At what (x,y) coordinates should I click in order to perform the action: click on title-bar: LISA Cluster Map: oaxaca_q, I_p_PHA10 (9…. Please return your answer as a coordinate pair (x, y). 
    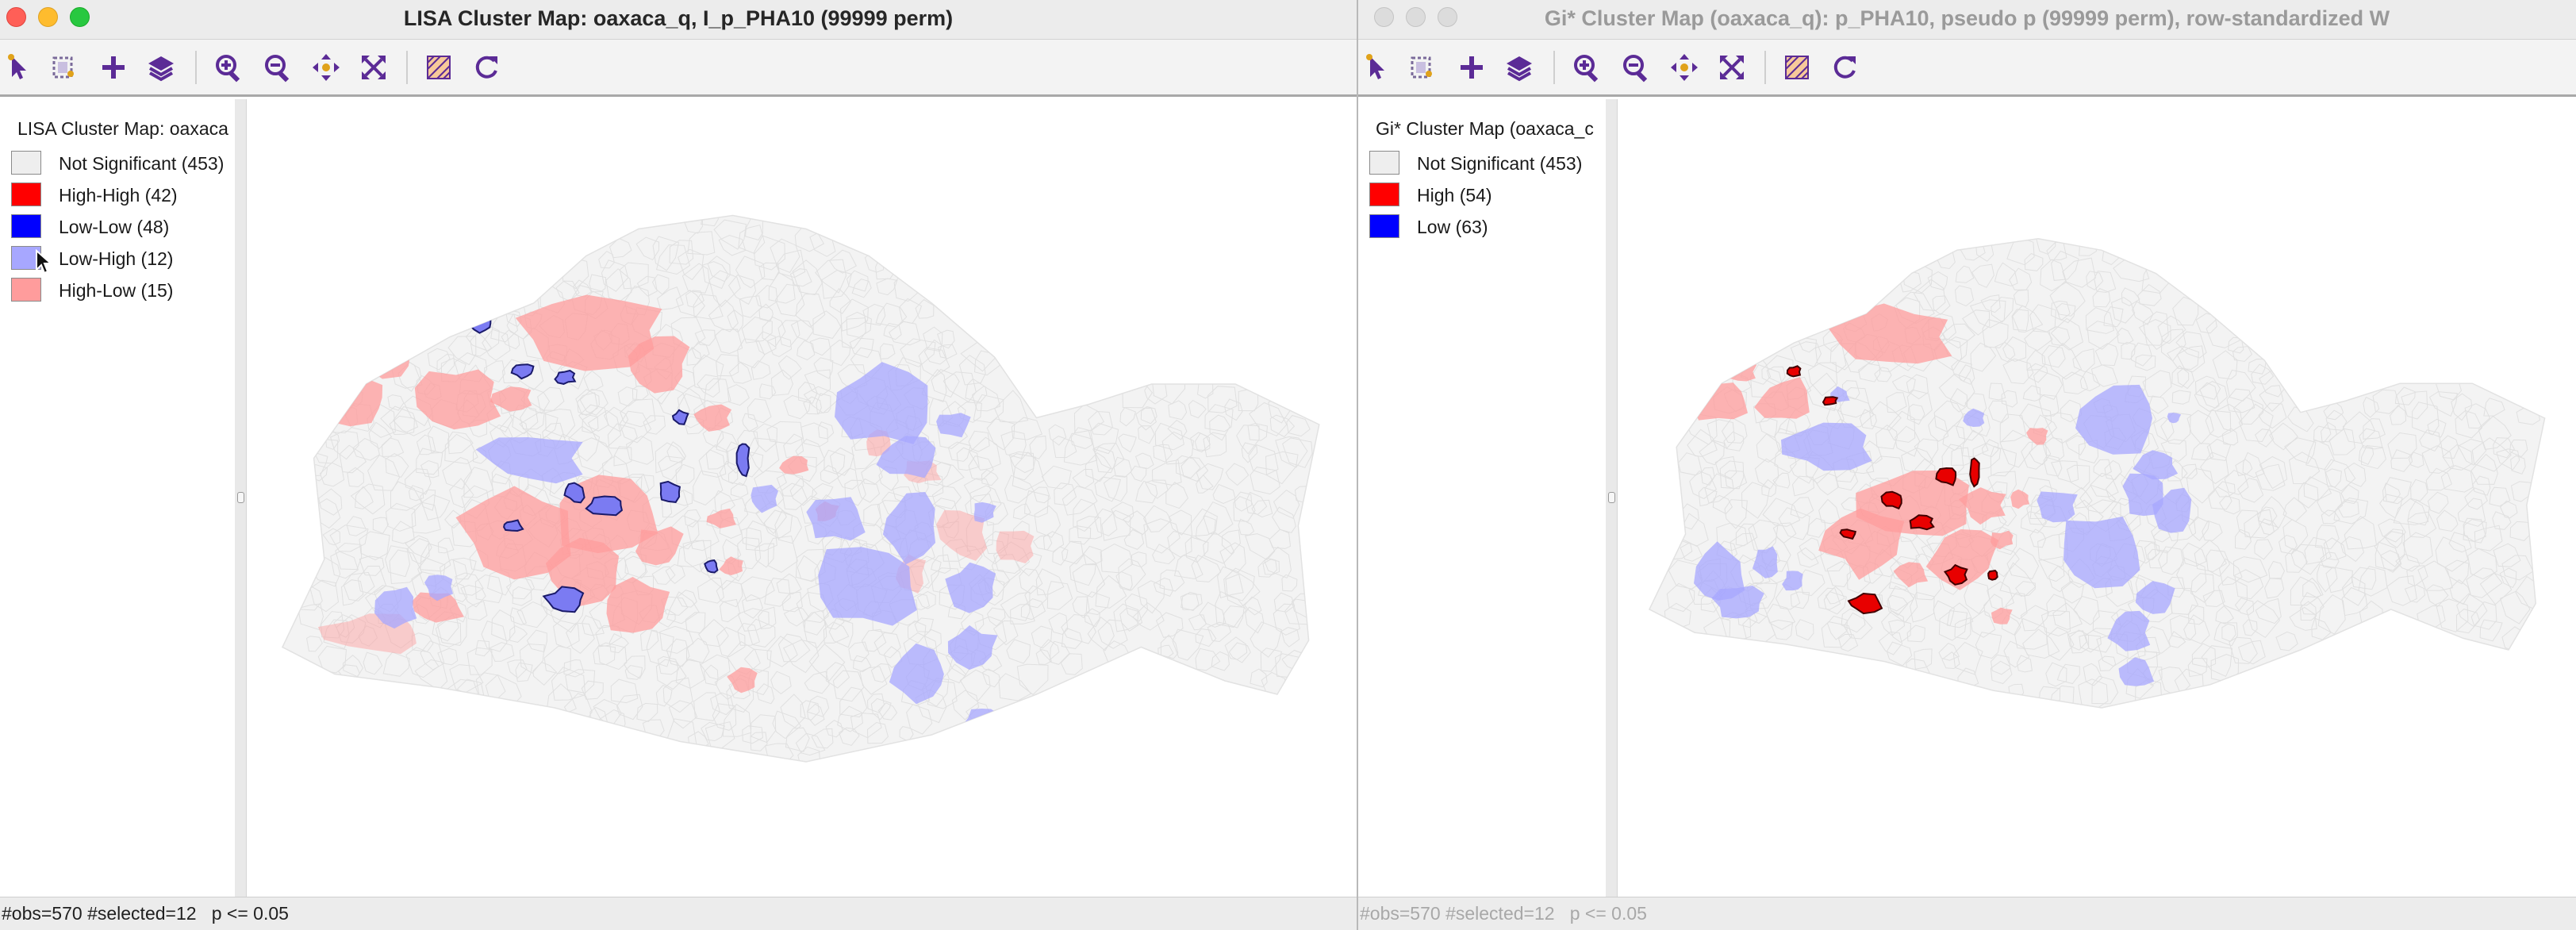
    Looking at the image, I should click on (678, 20).